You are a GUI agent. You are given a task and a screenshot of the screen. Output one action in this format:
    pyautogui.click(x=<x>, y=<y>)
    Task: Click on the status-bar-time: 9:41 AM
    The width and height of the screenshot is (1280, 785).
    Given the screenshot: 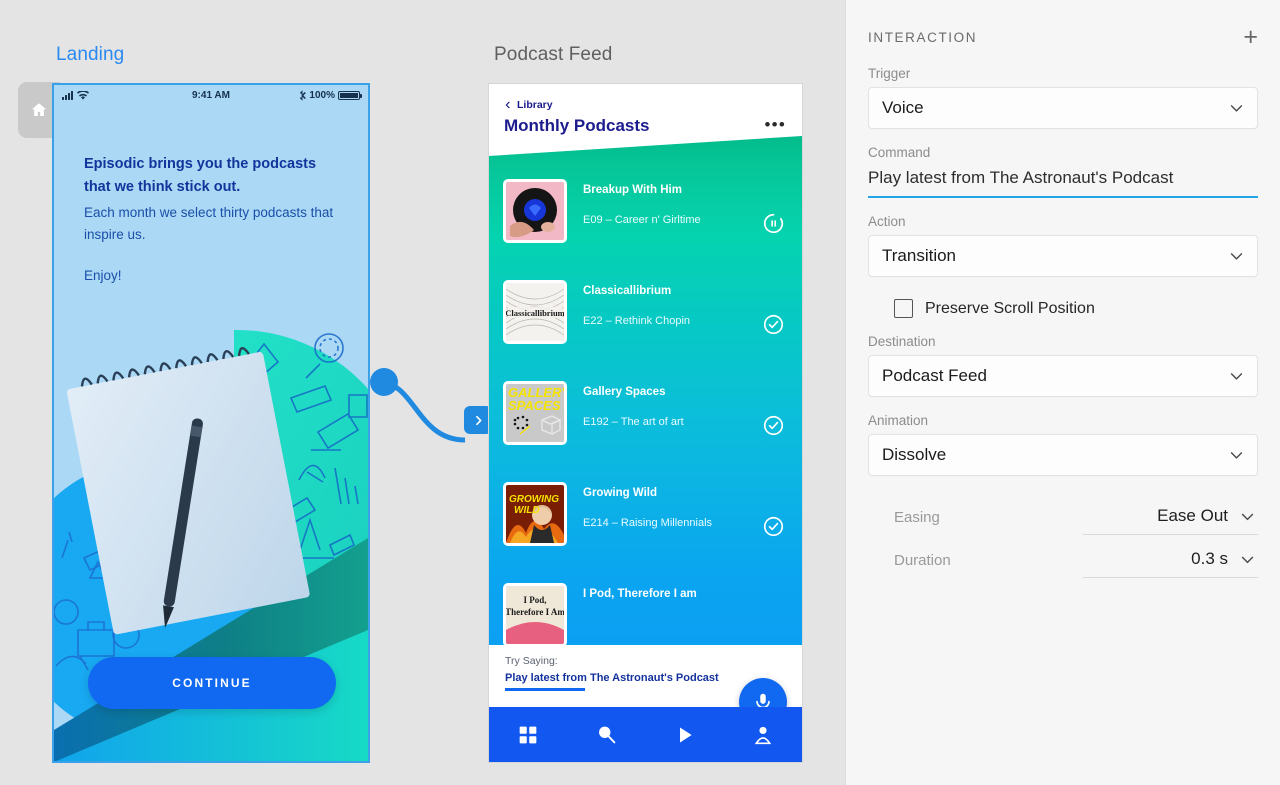 What is the action you would take?
    pyautogui.click(x=211, y=95)
    